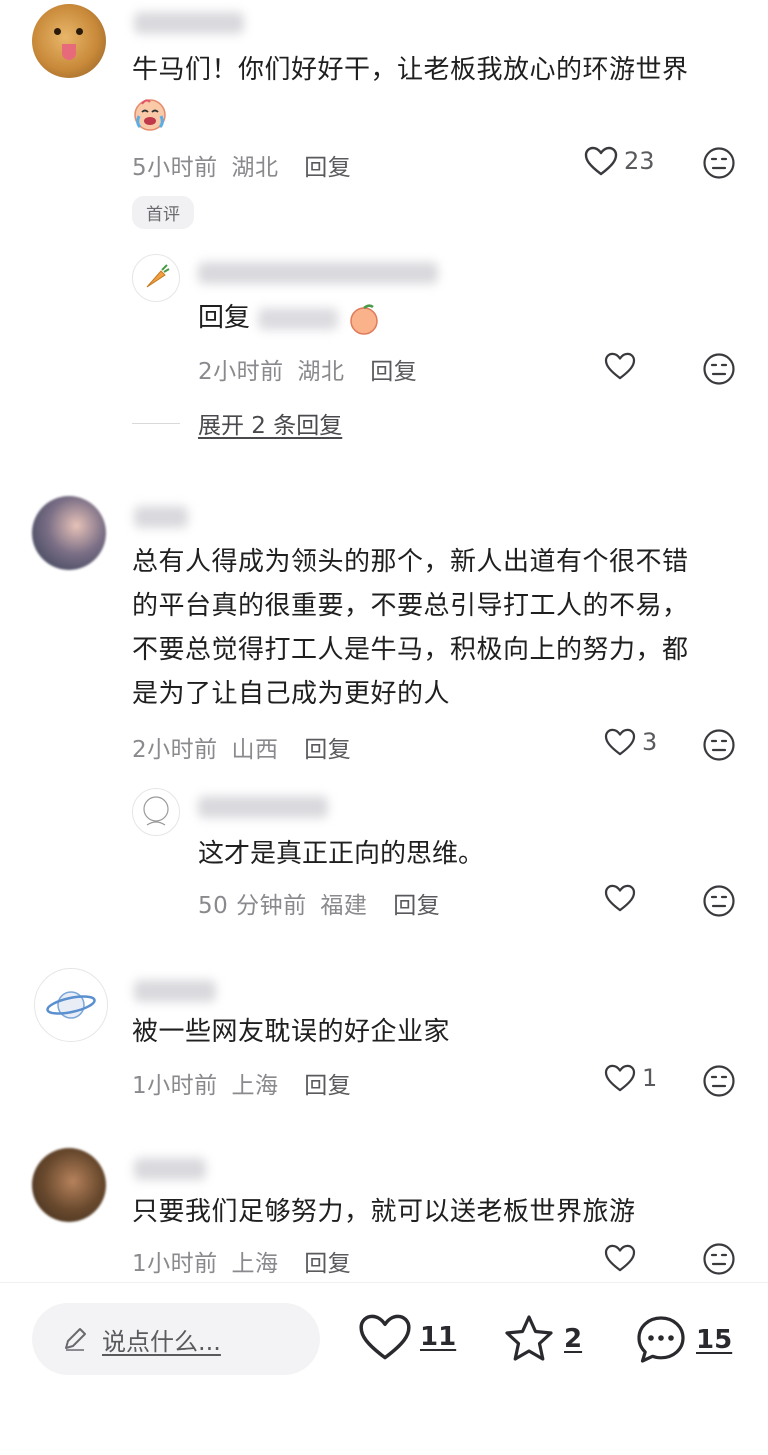 This screenshot has width=768, height=1455. Describe the element at coordinates (529, 1338) in the screenshot. I see `star-outline-icon` at that location.